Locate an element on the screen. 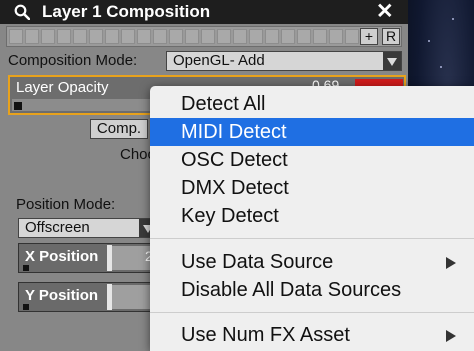 Image resolution: width=474 pixels, height=351 pixels. x-position-slider: X Position 2 is located at coordinates (88, 258).